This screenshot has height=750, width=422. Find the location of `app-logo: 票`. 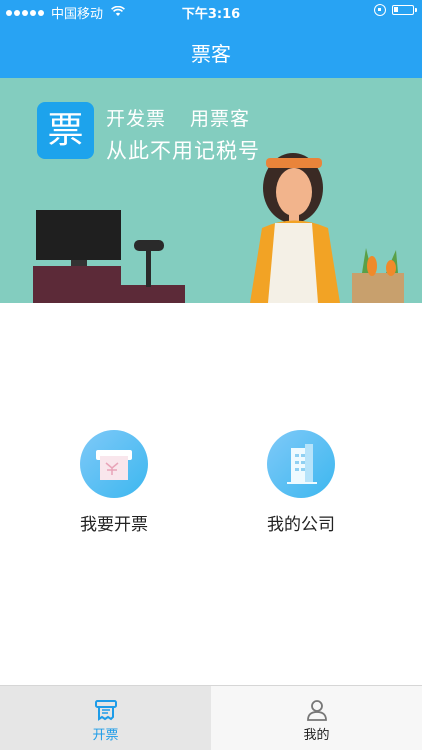

app-logo: 票 is located at coordinates (65, 130).